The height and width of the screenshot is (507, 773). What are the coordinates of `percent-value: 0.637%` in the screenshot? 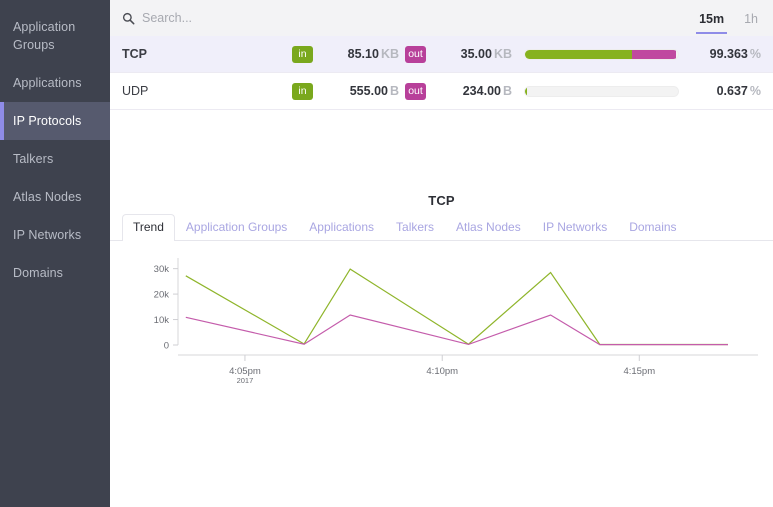 It's located at (725, 91).